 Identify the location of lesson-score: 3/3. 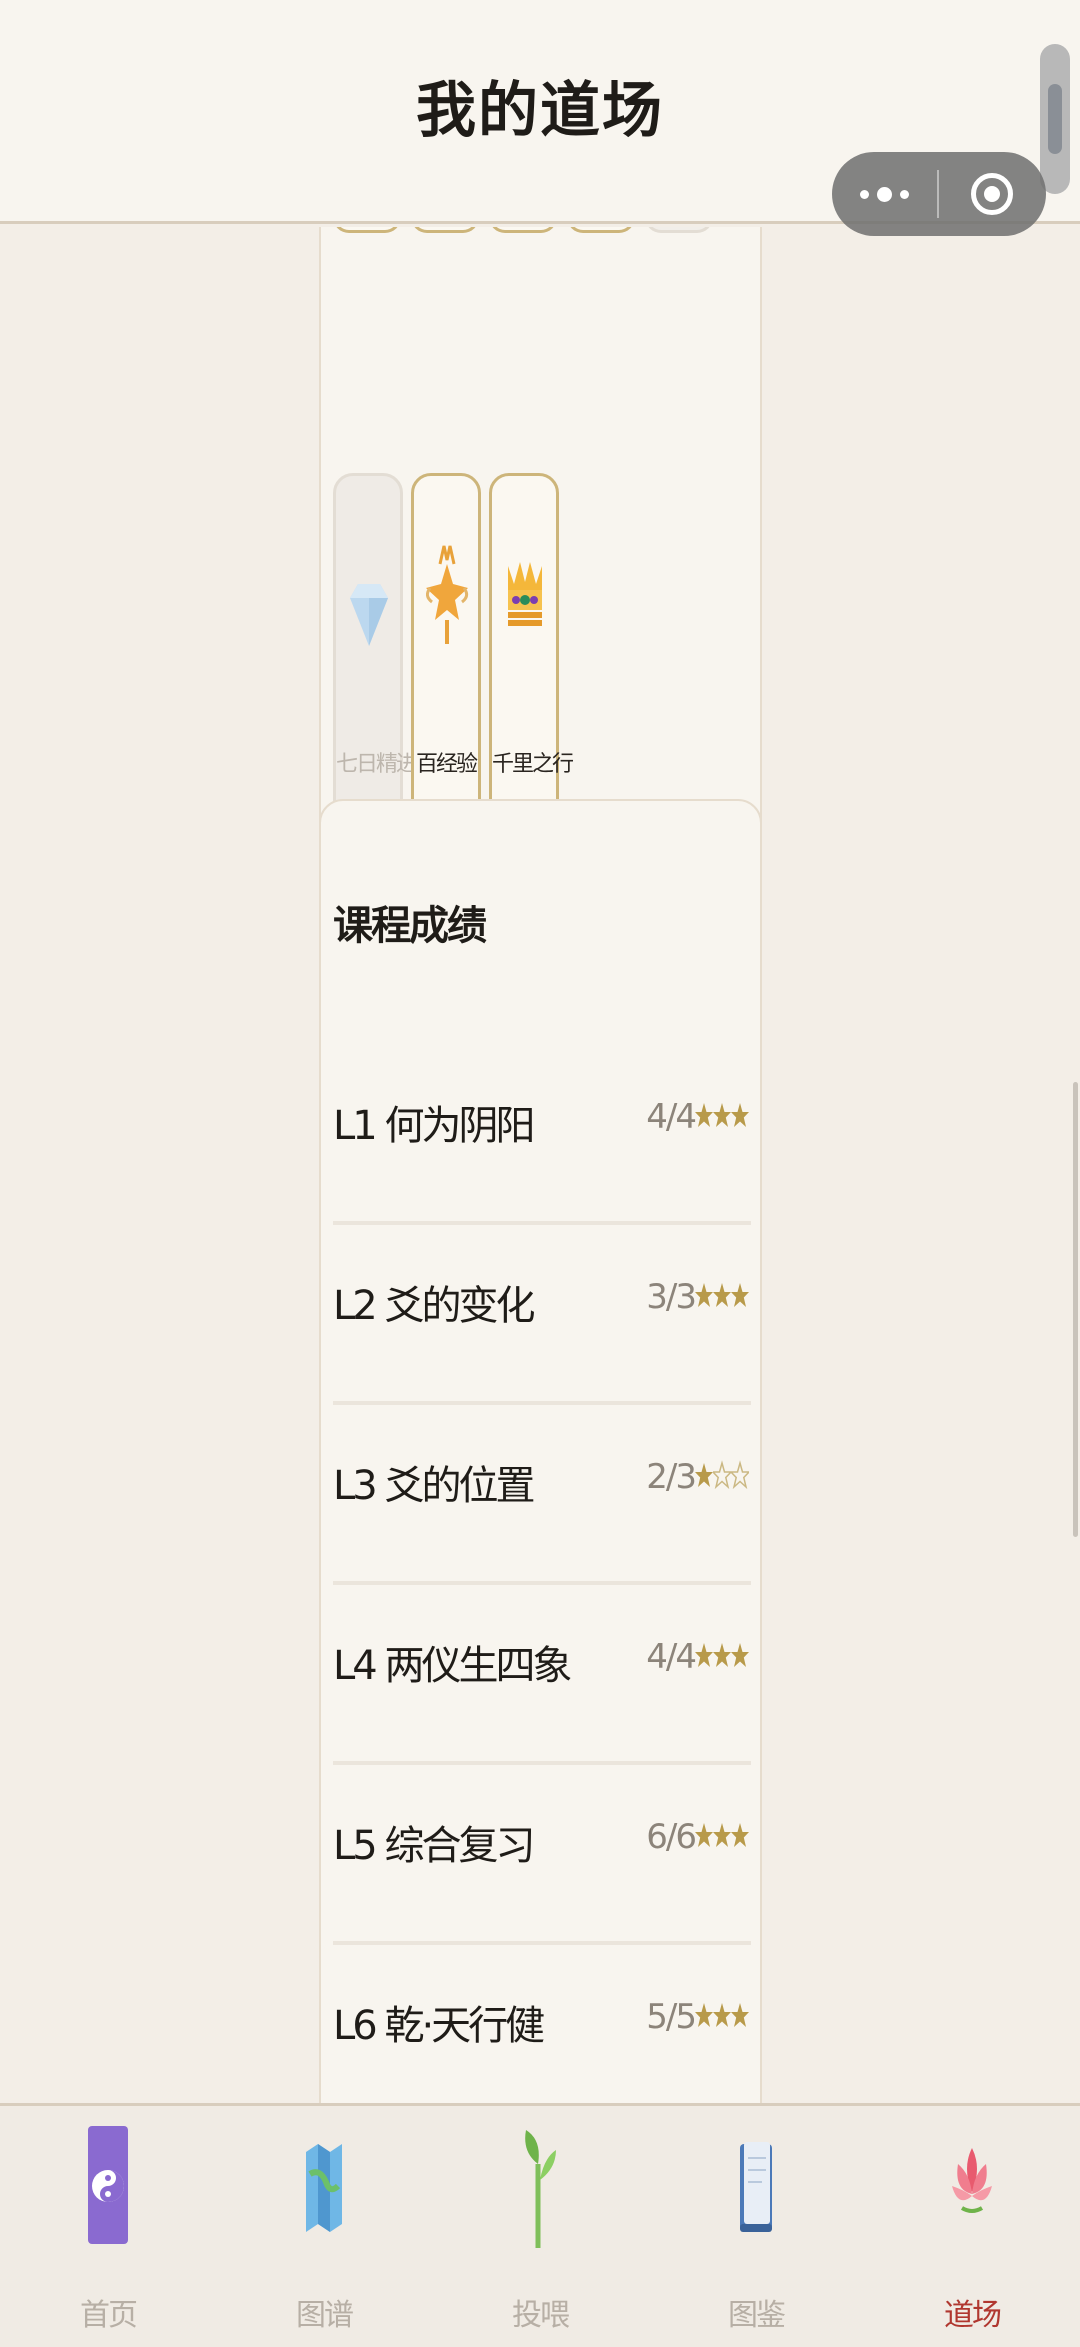
(671, 1297).